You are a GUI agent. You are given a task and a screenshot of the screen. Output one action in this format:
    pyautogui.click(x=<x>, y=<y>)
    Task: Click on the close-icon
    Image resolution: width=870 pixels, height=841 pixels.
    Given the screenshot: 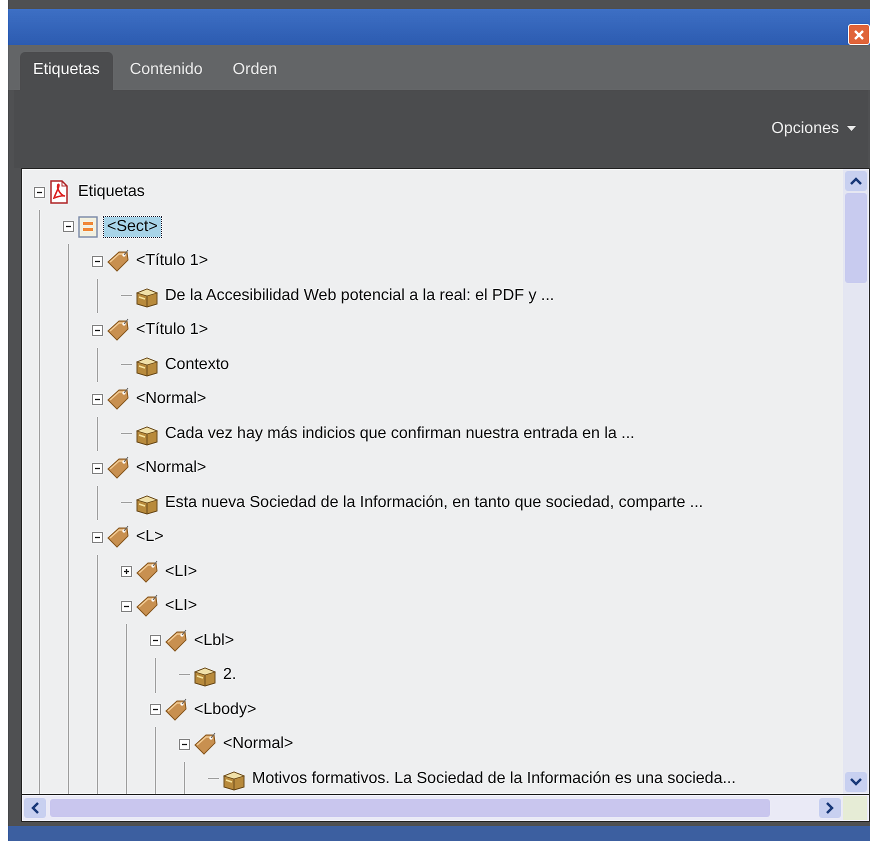 What is the action you would take?
    pyautogui.click(x=859, y=34)
    